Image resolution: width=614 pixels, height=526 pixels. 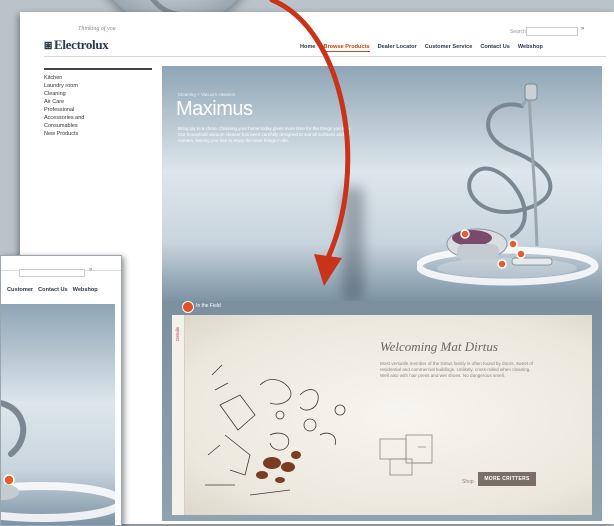 I want to click on more-critters-button: MORE CRITTERS, so click(x=507, y=479).